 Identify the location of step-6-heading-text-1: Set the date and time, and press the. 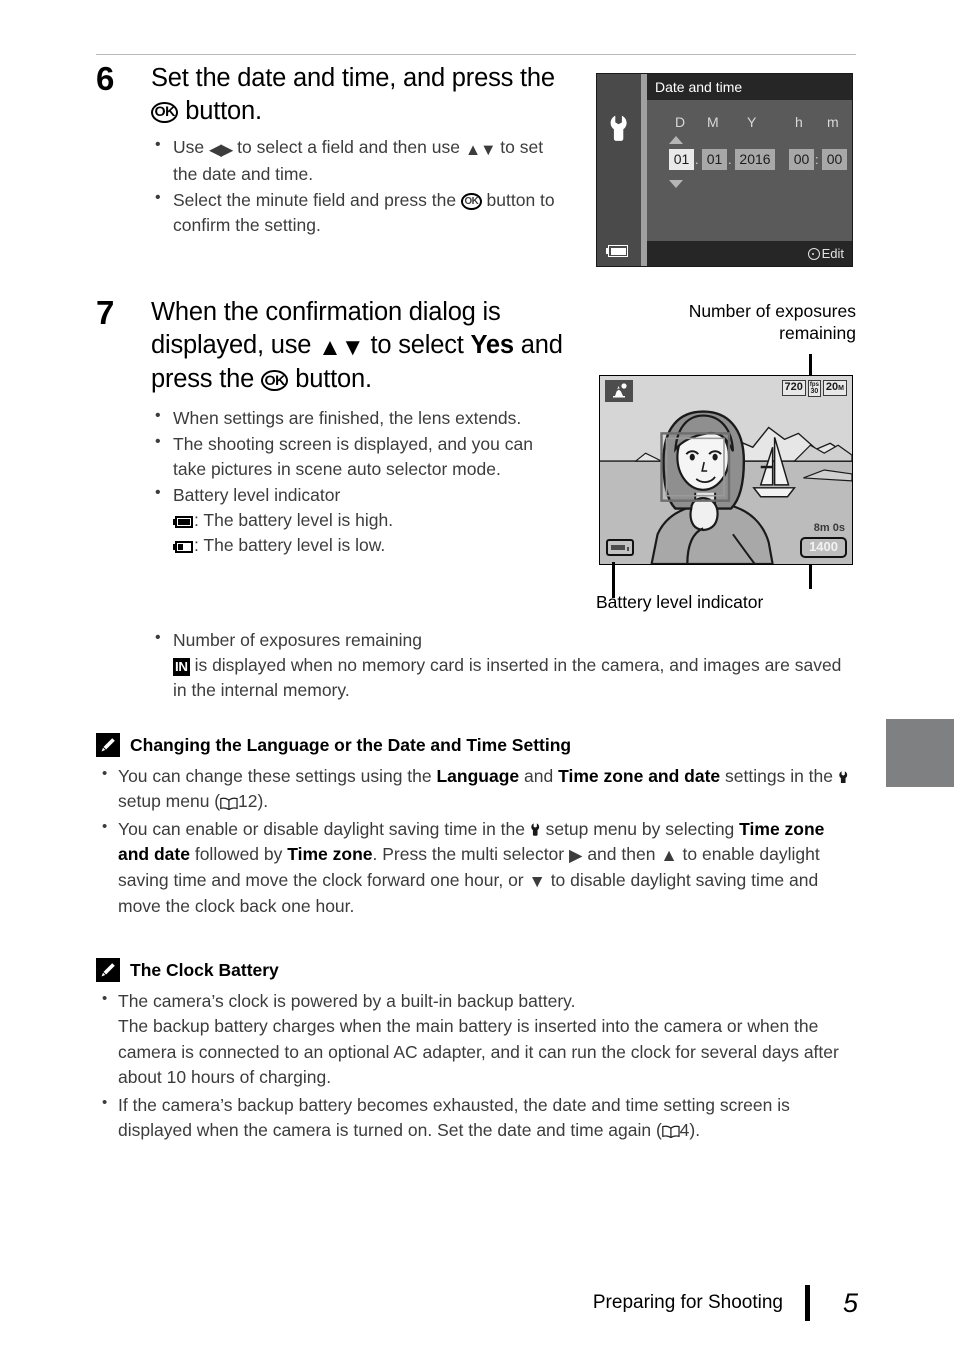
(353, 78).